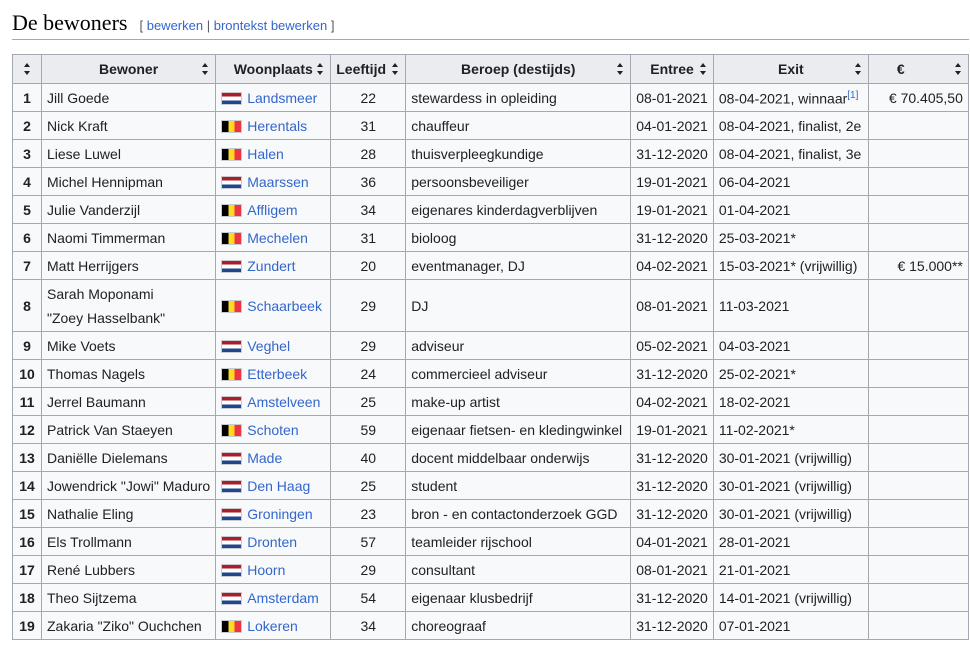 This screenshot has width=970, height=666. Describe the element at coordinates (518, 237) in the screenshot. I see `profession-cell: bioloog` at that location.